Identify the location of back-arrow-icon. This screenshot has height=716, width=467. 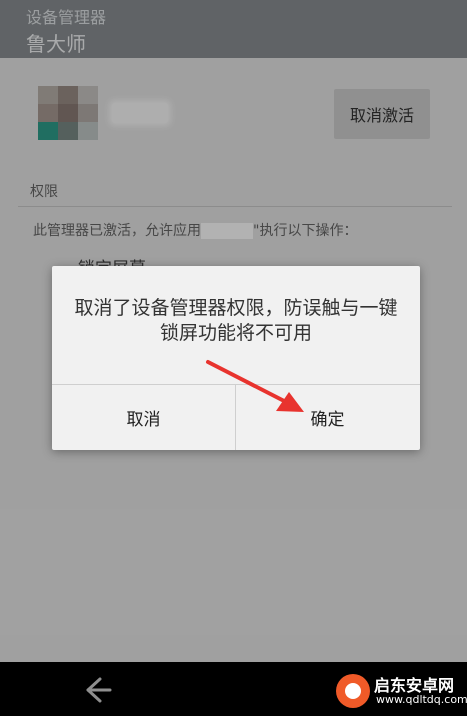
(99, 690).